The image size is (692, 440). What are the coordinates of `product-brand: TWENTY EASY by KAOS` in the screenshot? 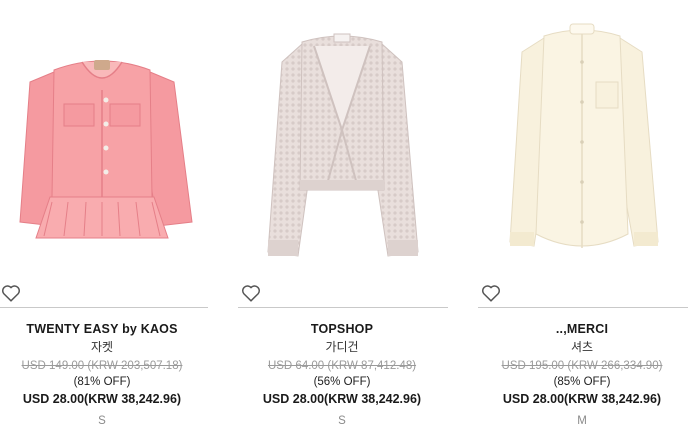 It's located at (111, 329).